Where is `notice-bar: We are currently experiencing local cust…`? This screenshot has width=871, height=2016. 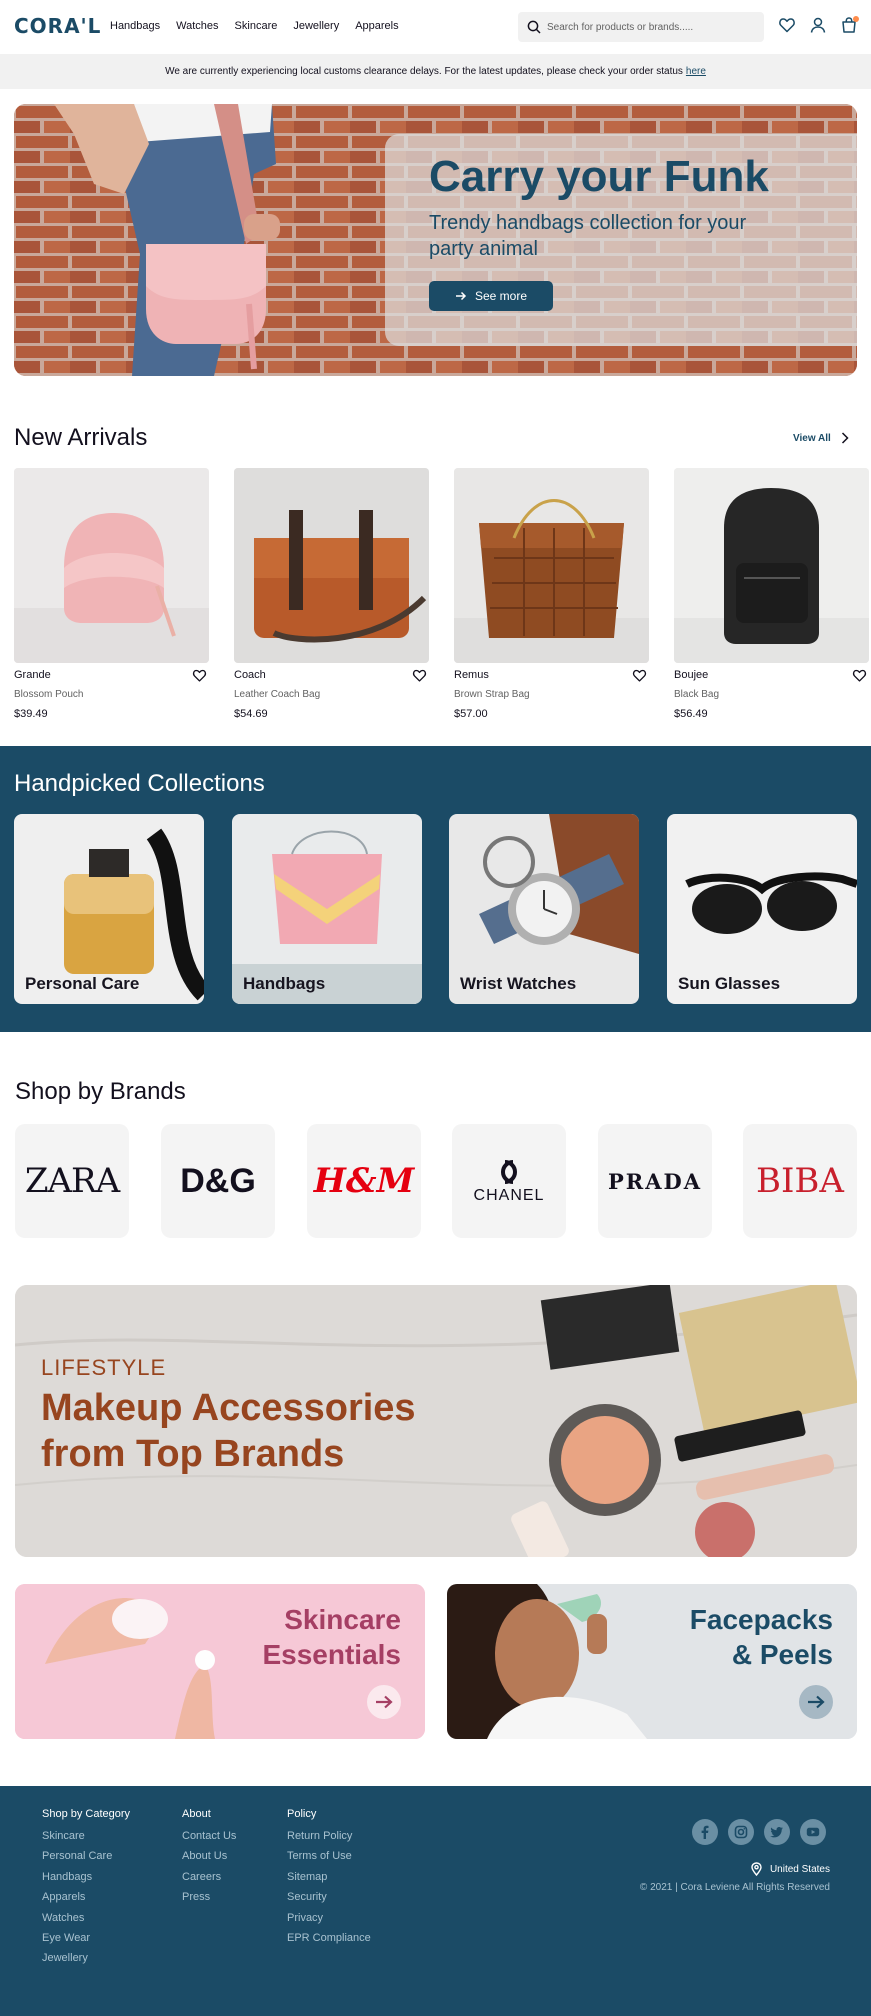 notice-bar: We are currently experiencing local cust… is located at coordinates (435, 71).